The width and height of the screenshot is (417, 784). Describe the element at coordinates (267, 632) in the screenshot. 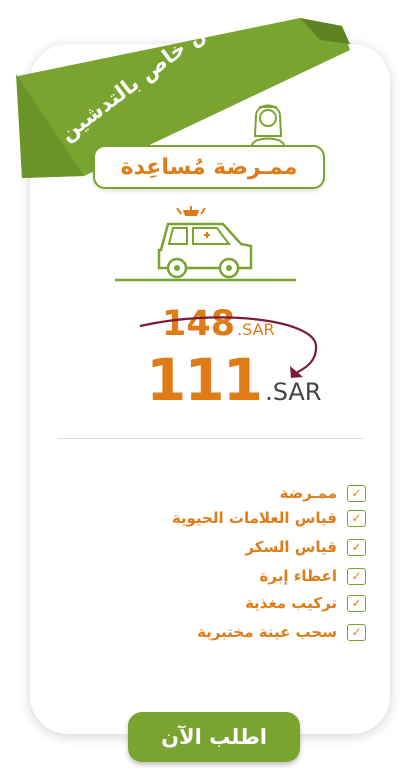

I see `feature-label: سحب عينة مختبرية` at that location.